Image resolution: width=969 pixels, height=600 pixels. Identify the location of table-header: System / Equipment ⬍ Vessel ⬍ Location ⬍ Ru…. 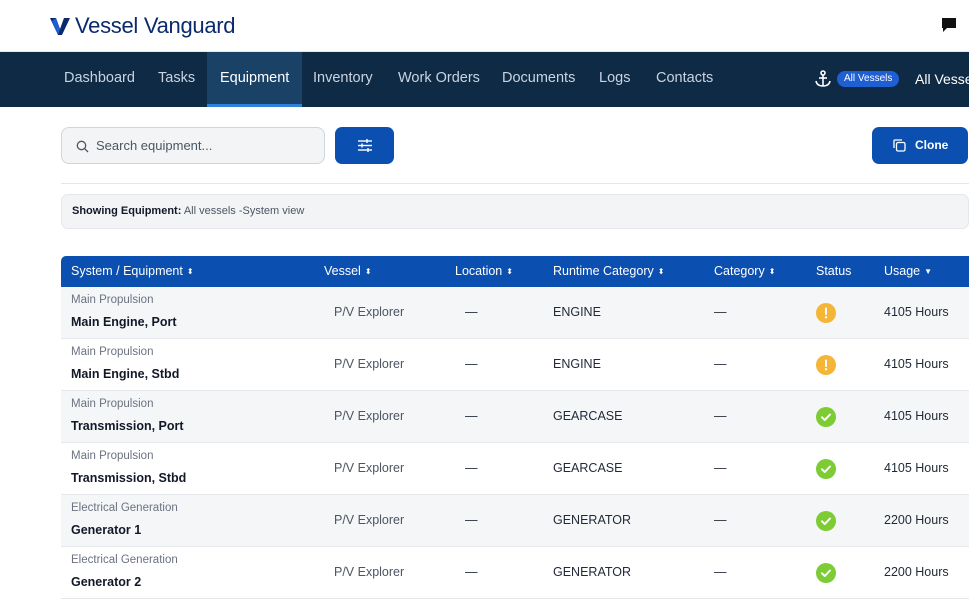
(515, 271).